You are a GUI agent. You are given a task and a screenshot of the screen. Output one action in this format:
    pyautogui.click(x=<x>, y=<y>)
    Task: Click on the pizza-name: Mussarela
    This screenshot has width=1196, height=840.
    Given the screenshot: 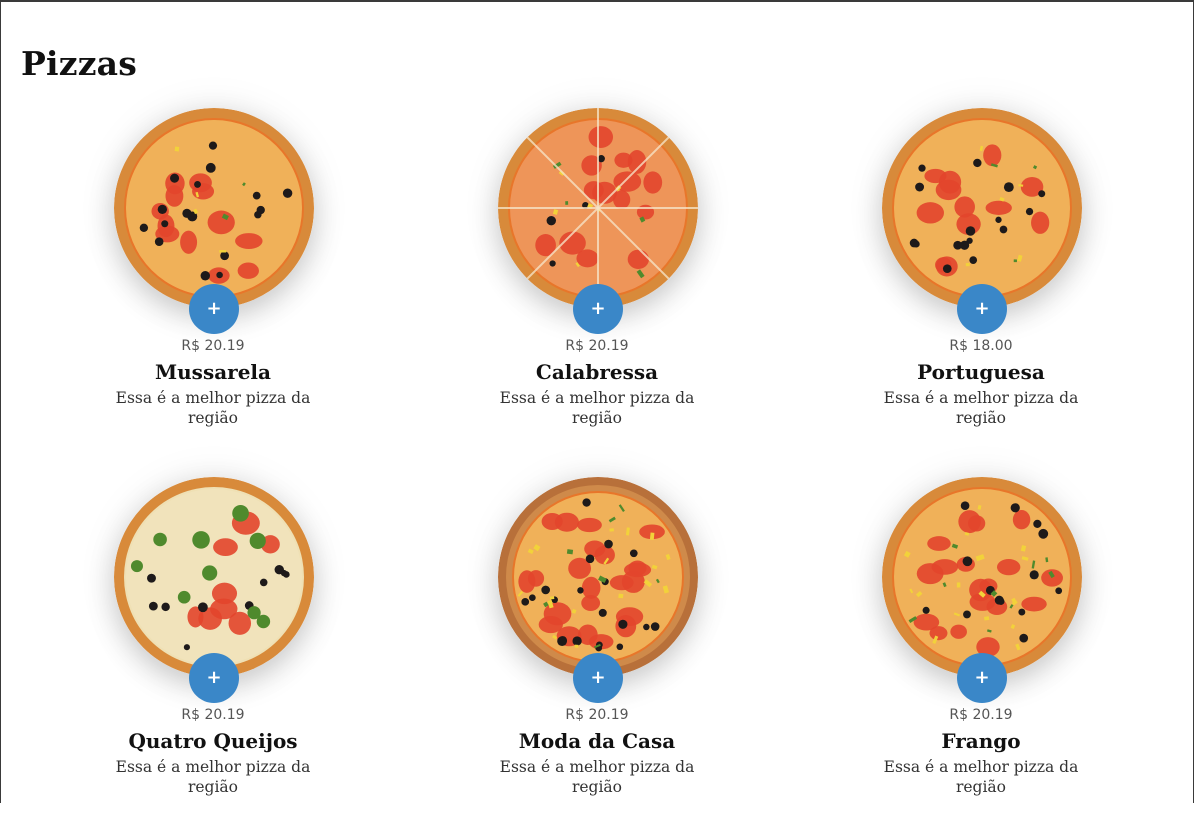 What is the action you would take?
    pyautogui.click(x=213, y=372)
    